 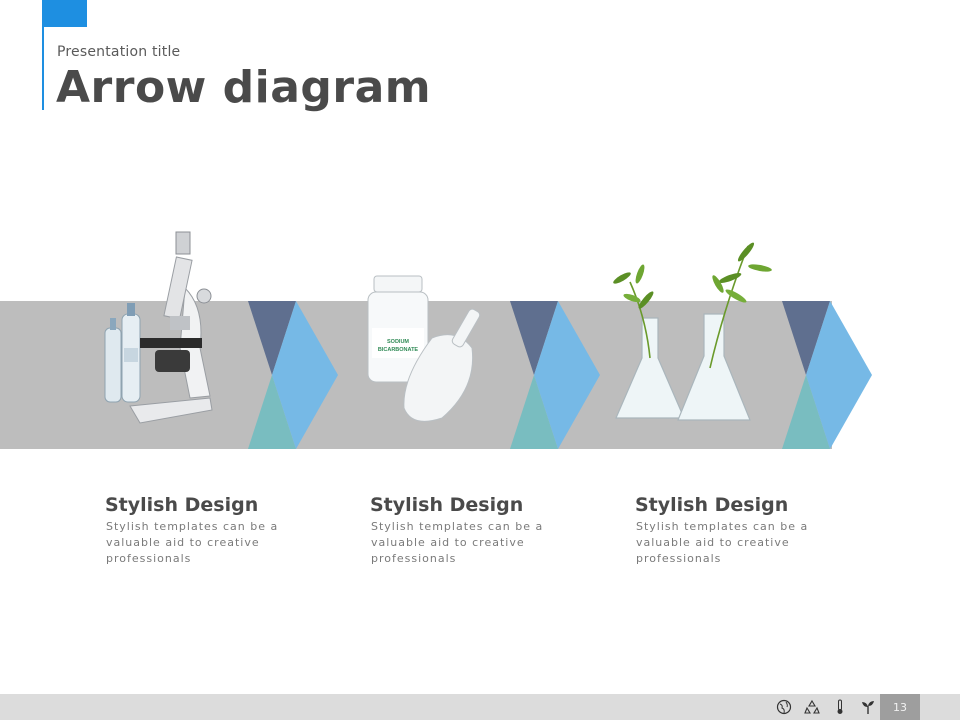 I want to click on chemical-jar-icon: SODIUM BICARBONATE, so click(x=424, y=348).